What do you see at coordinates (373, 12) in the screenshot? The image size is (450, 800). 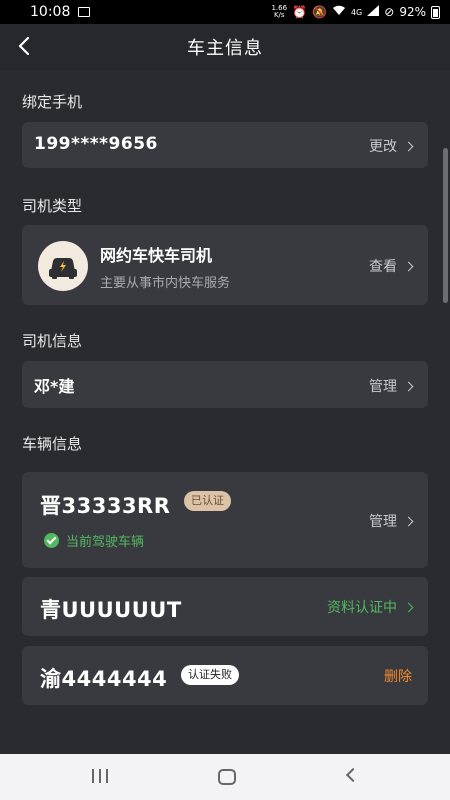 I see `signal-icon` at bounding box center [373, 12].